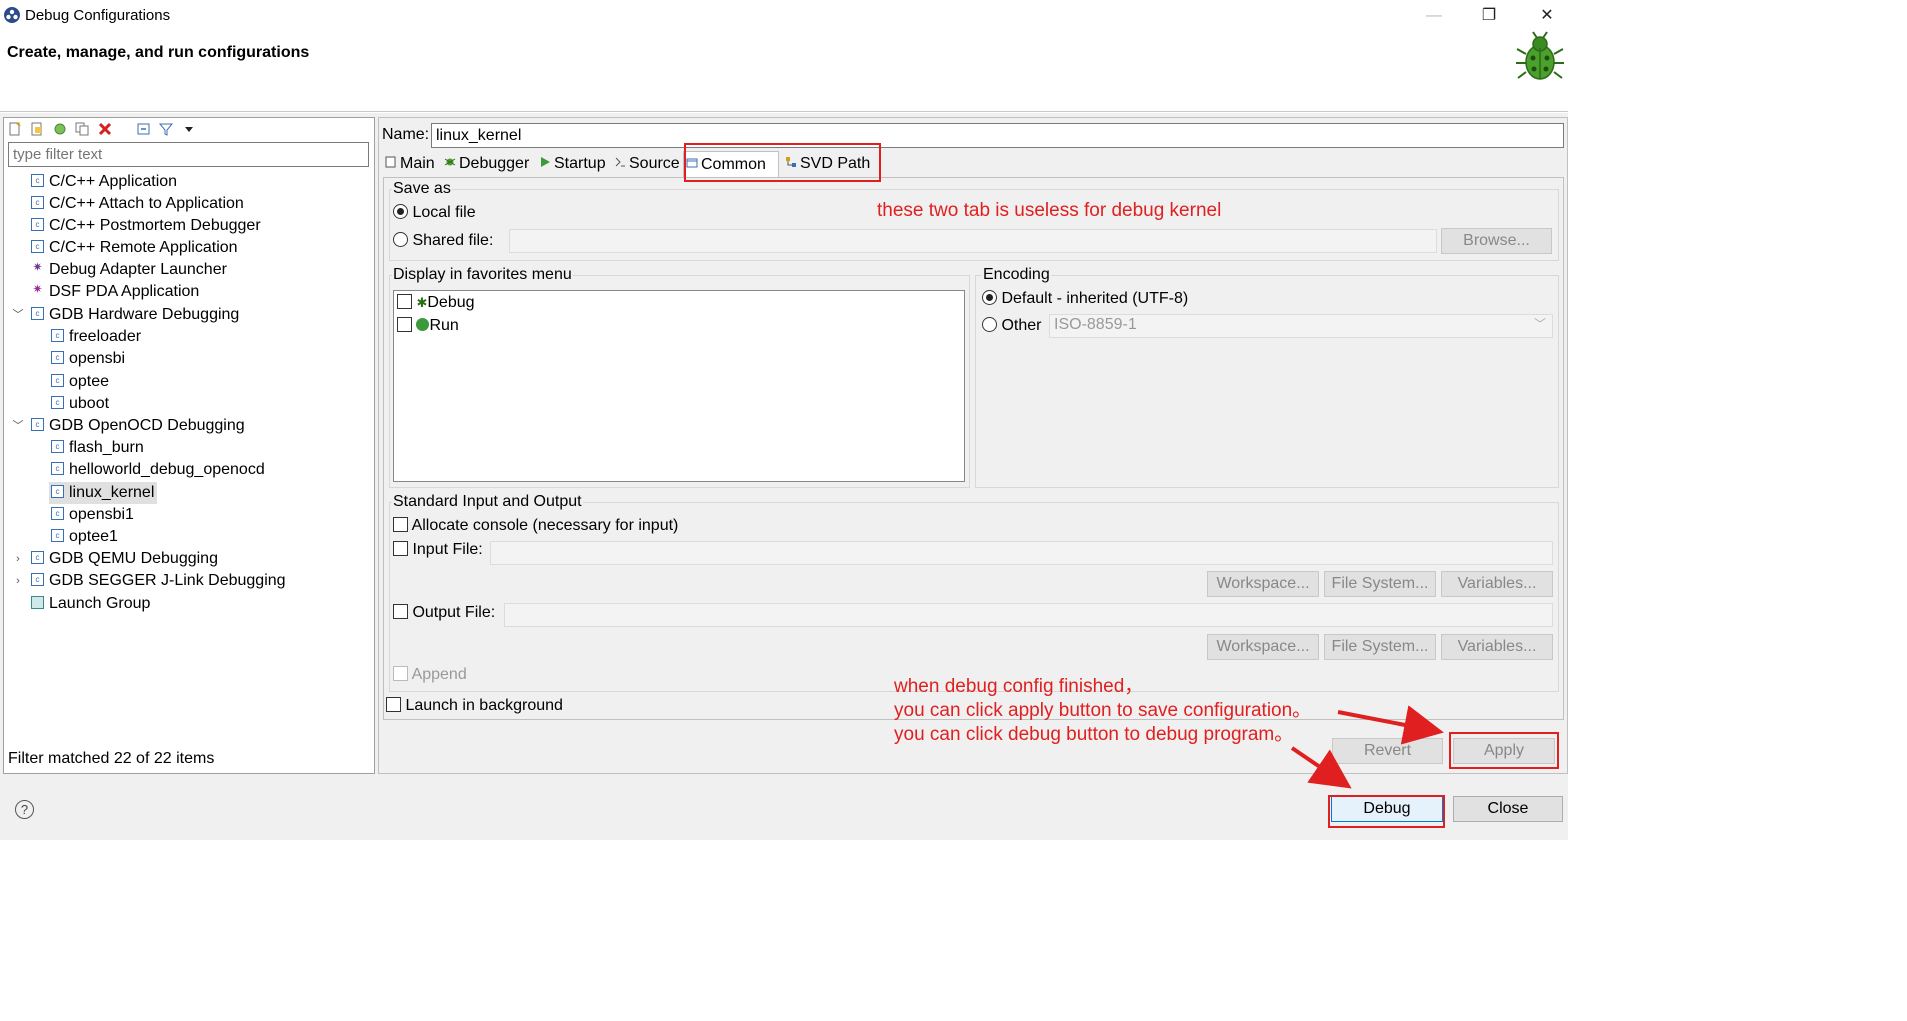 This screenshot has height=1021, width=1907. Describe the element at coordinates (1301, 326) in the screenshot. I see `encoding-other-select: ISO-8859-1 ﹀` at that location.